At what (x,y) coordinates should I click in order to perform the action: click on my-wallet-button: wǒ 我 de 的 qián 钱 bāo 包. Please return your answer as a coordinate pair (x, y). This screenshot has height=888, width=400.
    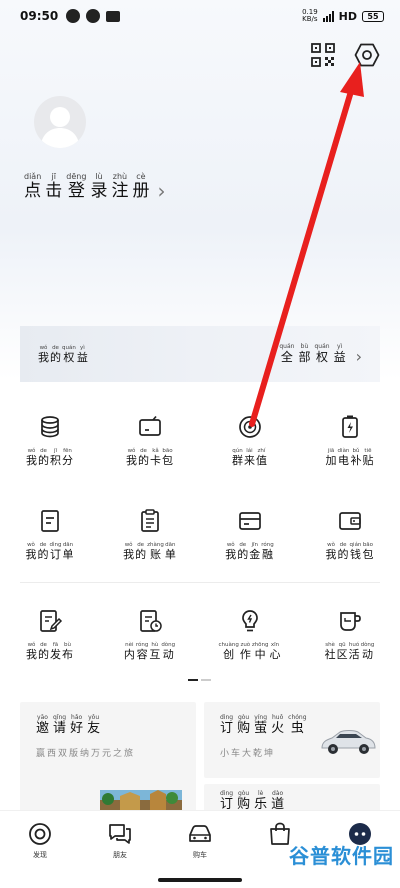
    Looking at the image, I should click on (350, 534).